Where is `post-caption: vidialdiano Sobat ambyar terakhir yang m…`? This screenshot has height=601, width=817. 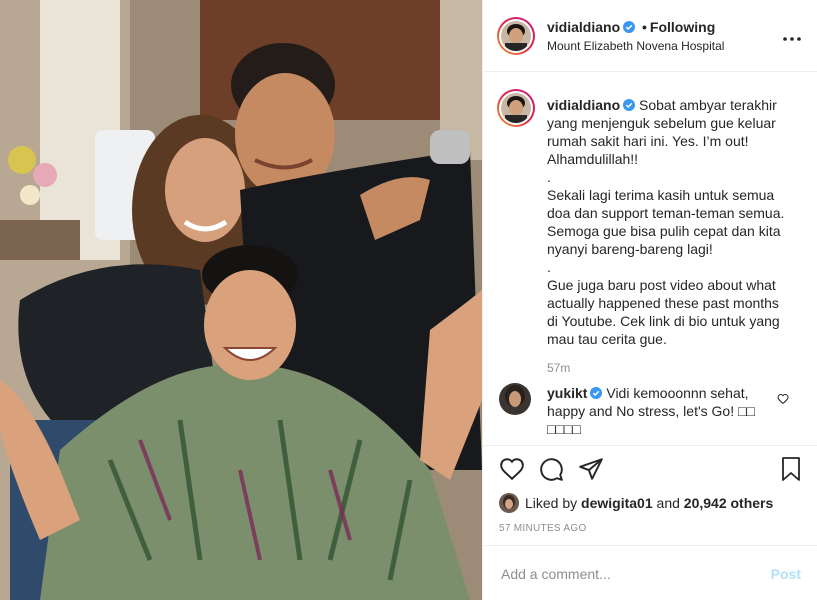
post-caption: vidialdiano Sobat ambyar terakhir yang m… is located at coordinates (669, 222).